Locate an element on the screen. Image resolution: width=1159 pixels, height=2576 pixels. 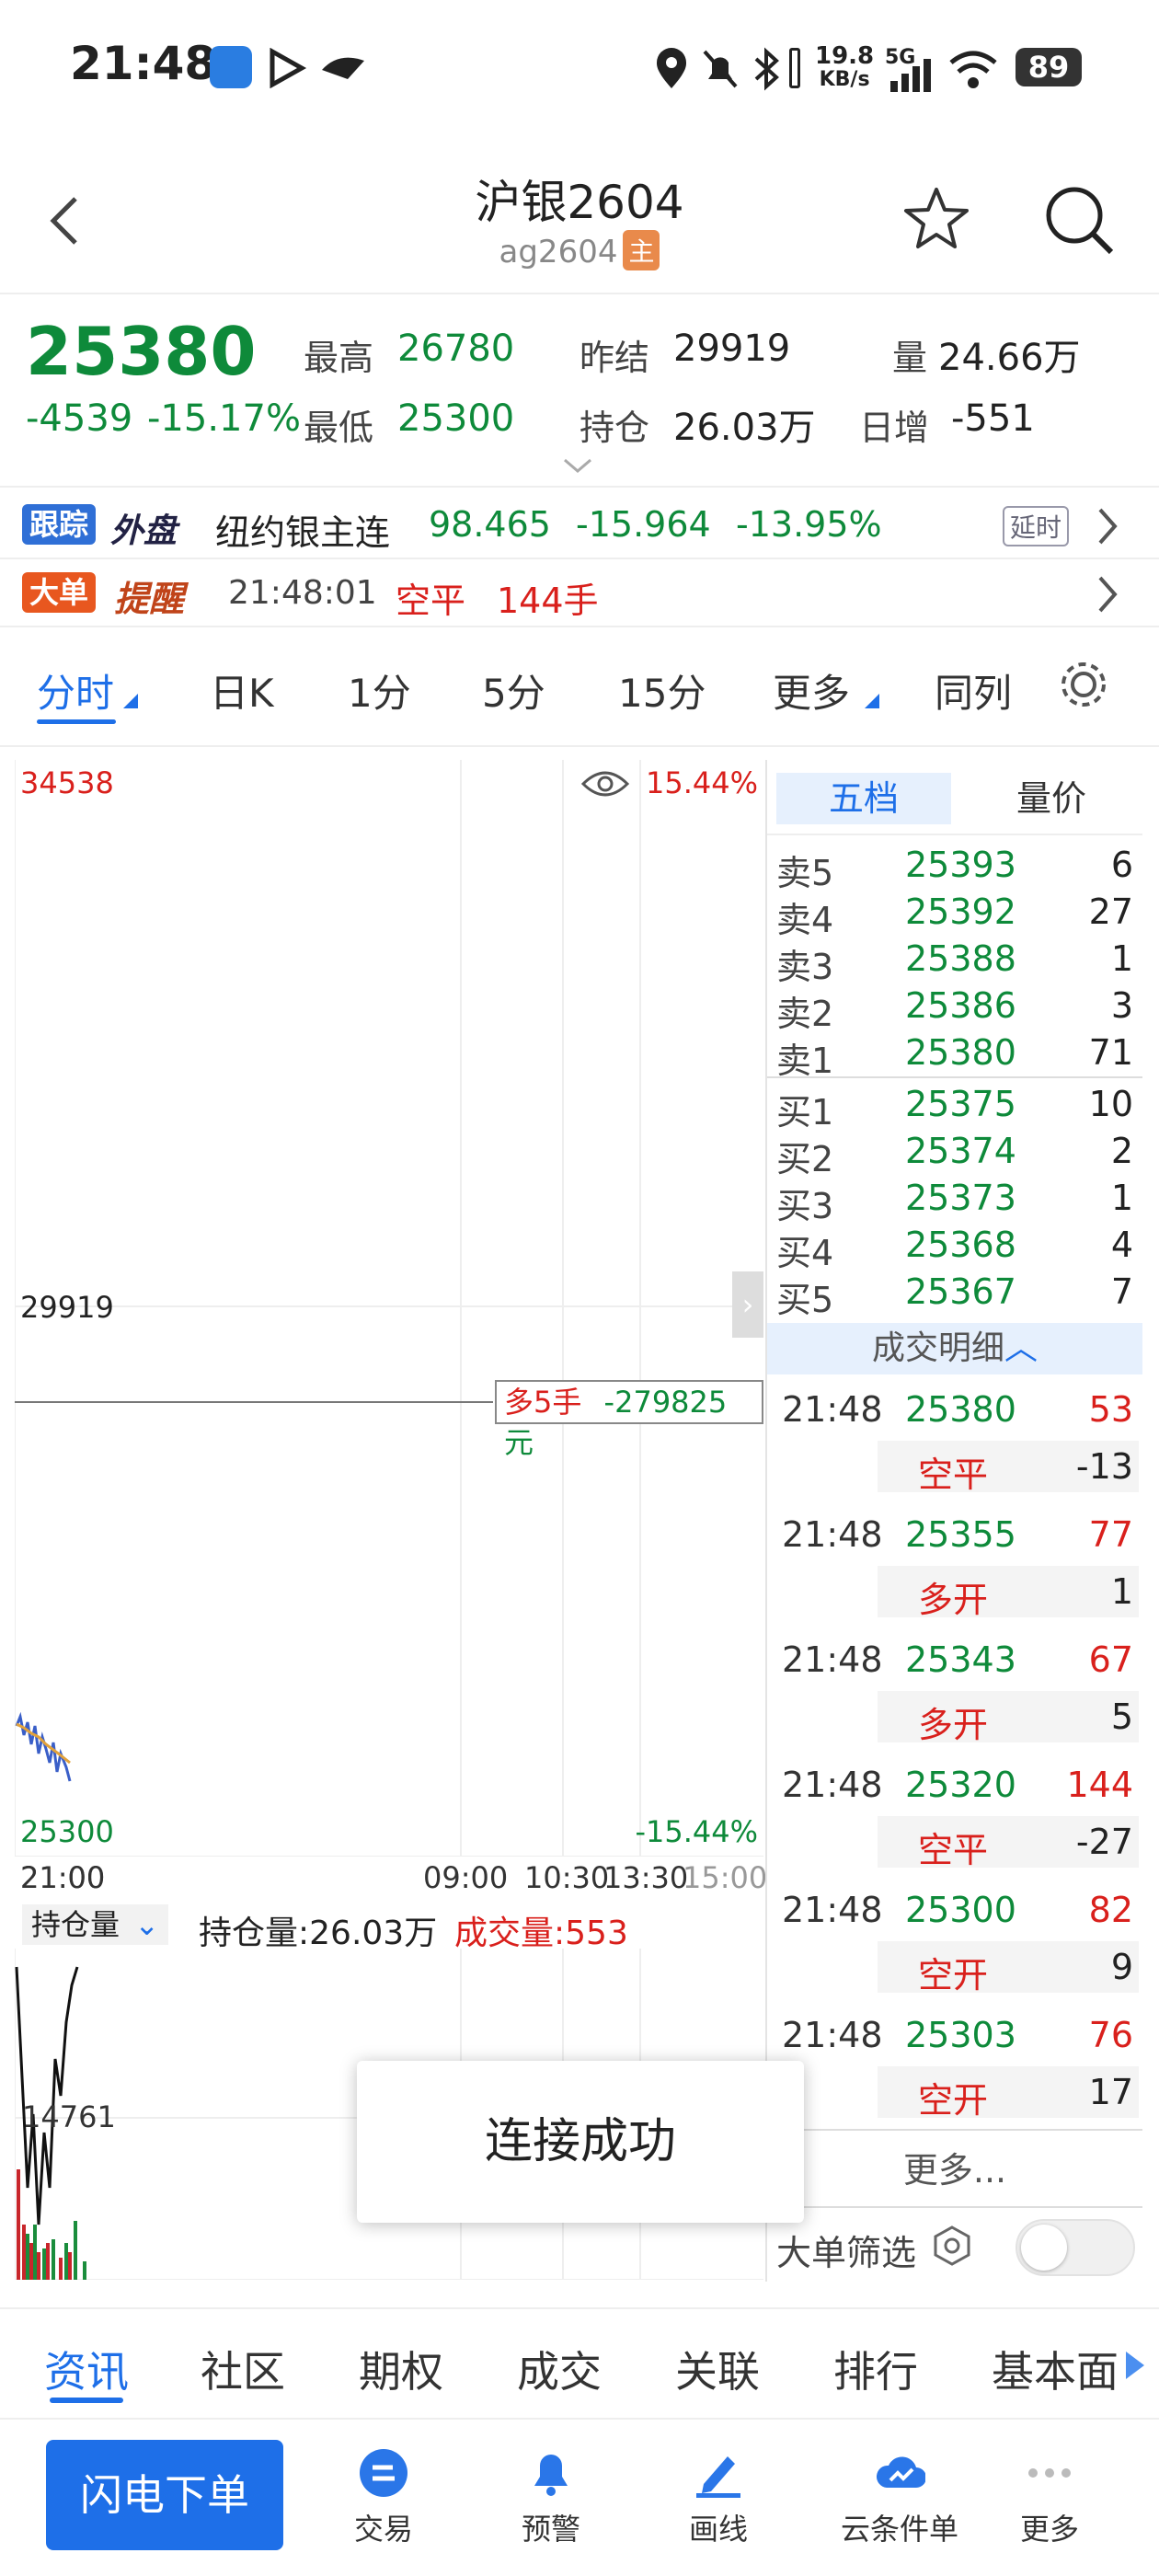
tab-community: 社区 is located at coordinates (243, 2369).